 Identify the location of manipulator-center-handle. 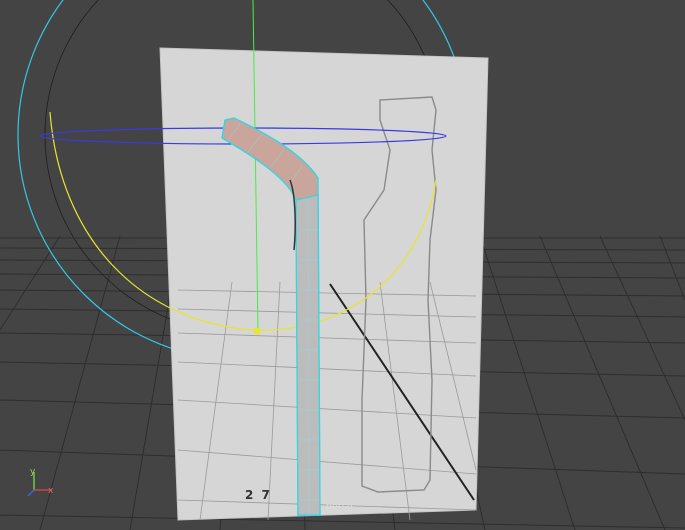
(257, 331).